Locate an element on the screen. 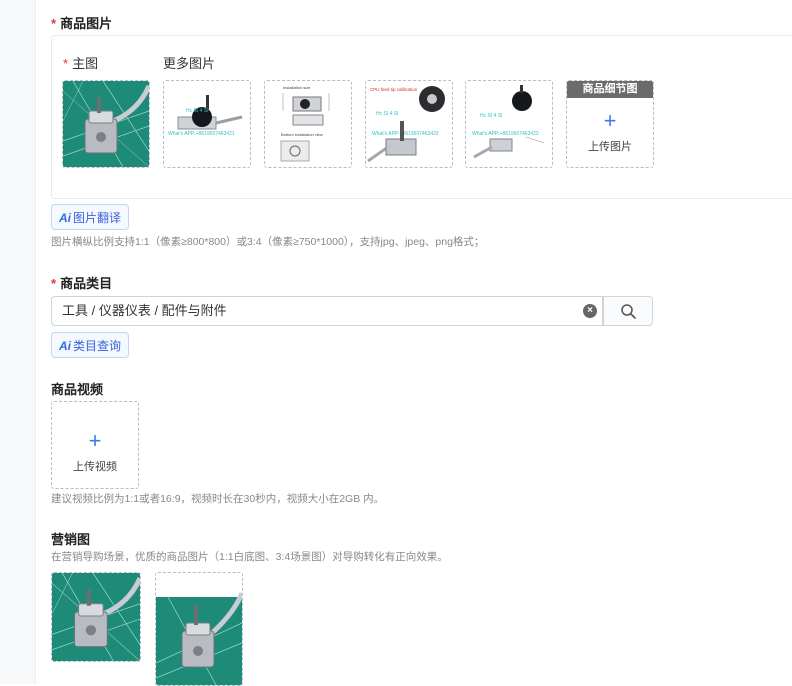 The width and height of the screenshot is (792, 686). product-photo: Hc SI 4 SI What's APP:+8619507463421 is located at coordinates (207, 124).